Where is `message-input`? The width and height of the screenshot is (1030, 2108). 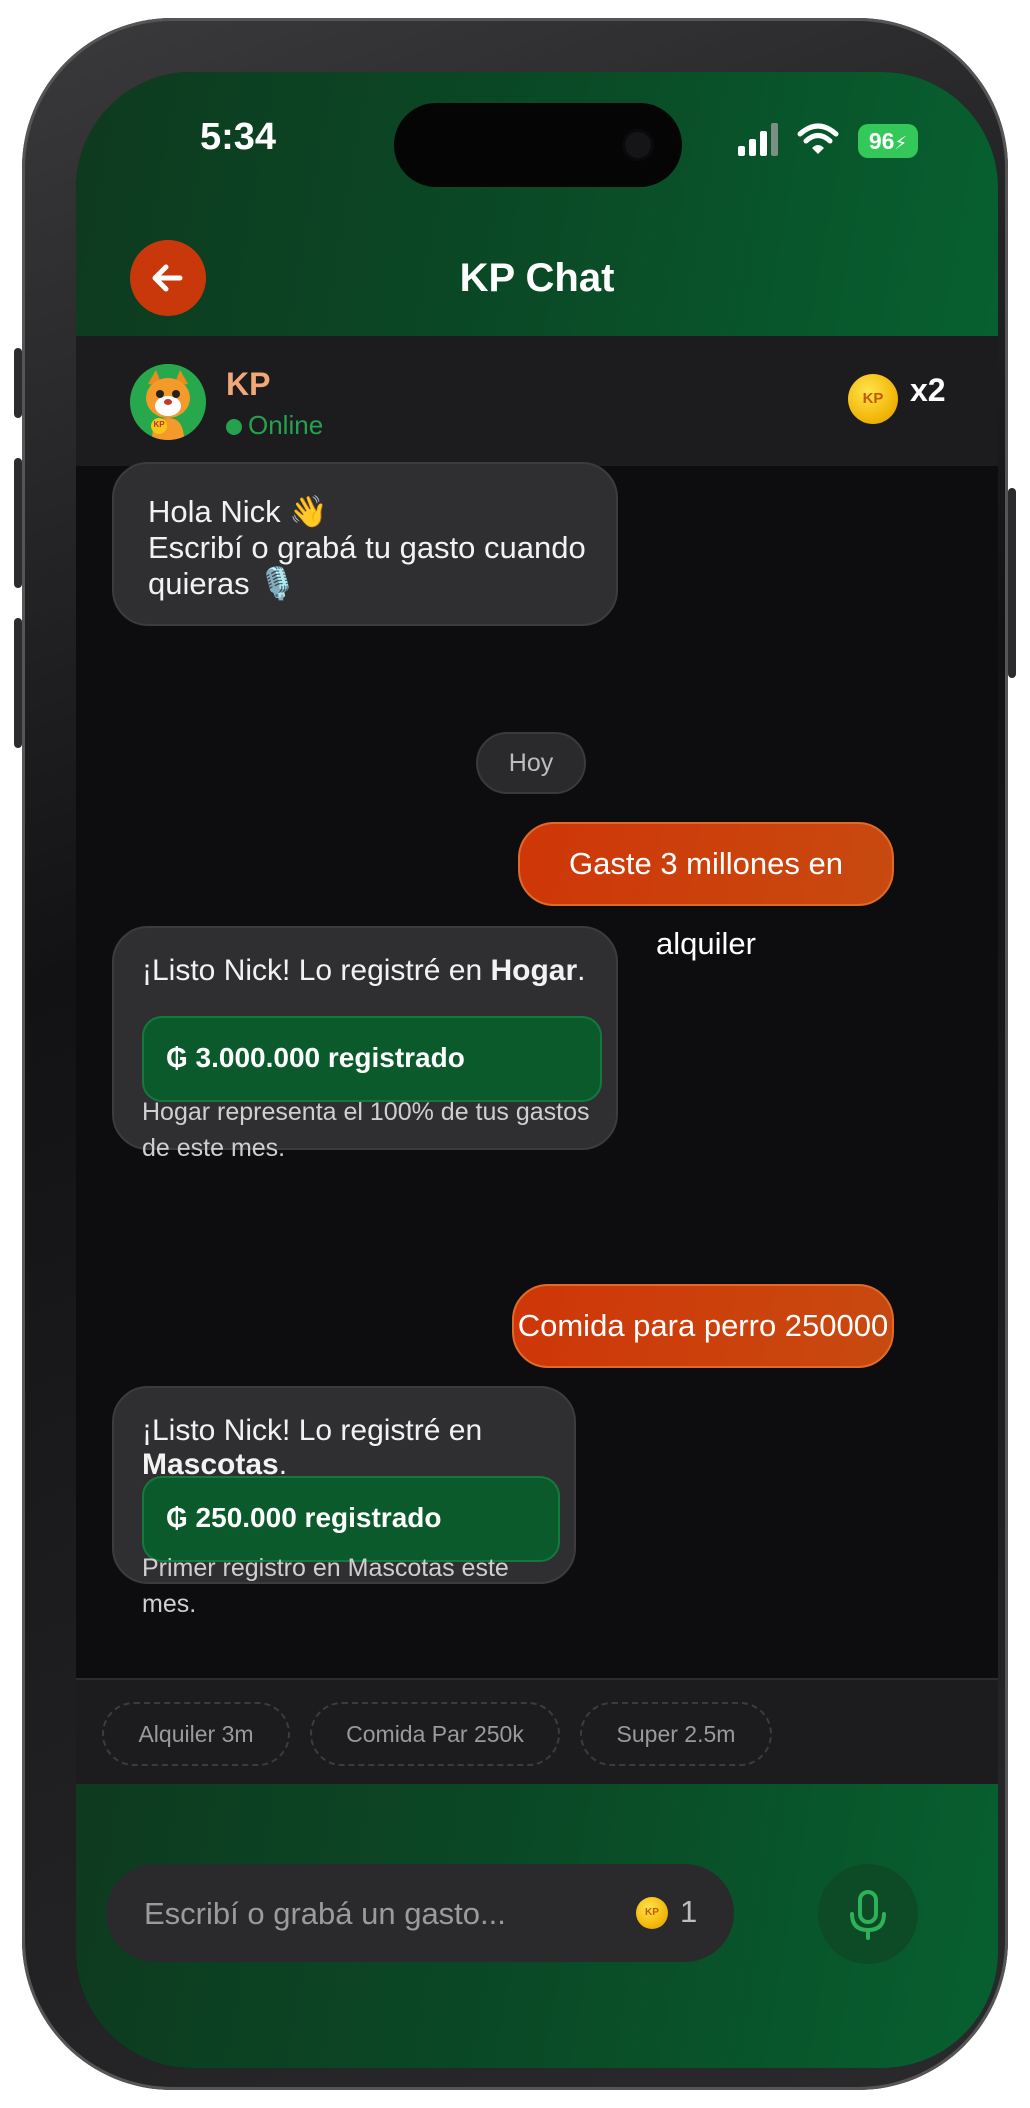
message-input is located at coordinates (379, 1914).